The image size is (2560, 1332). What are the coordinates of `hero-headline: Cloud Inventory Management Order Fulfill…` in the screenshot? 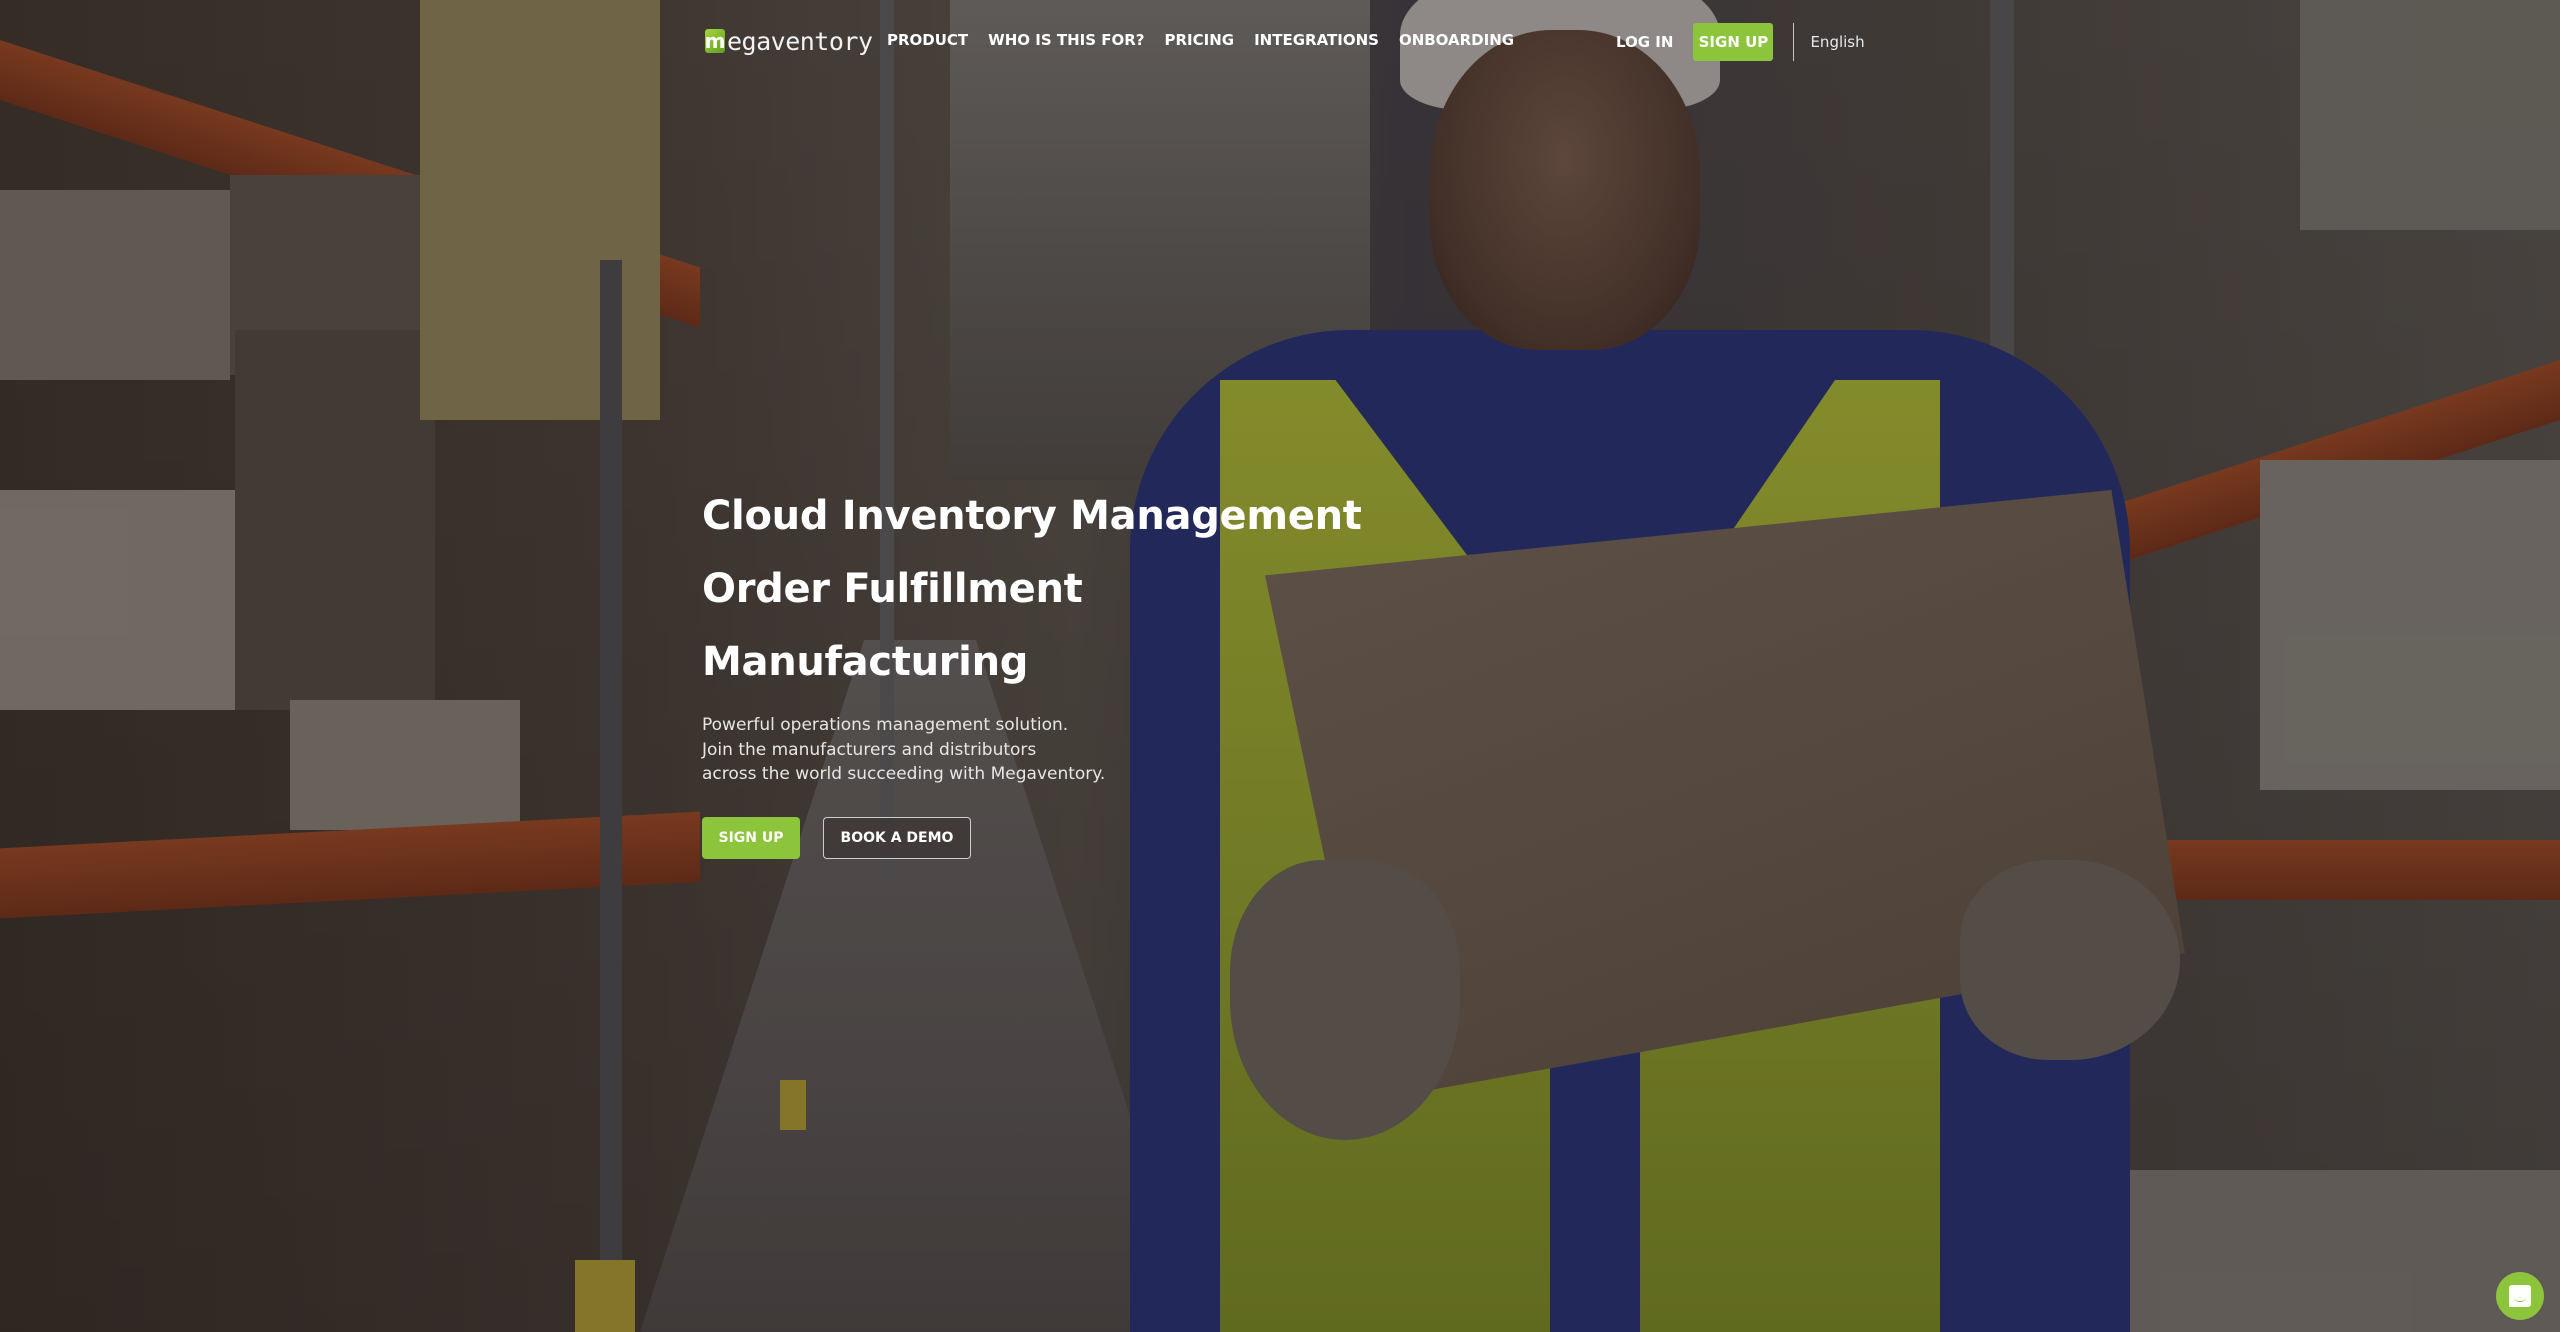 It's located at (1152, 589).